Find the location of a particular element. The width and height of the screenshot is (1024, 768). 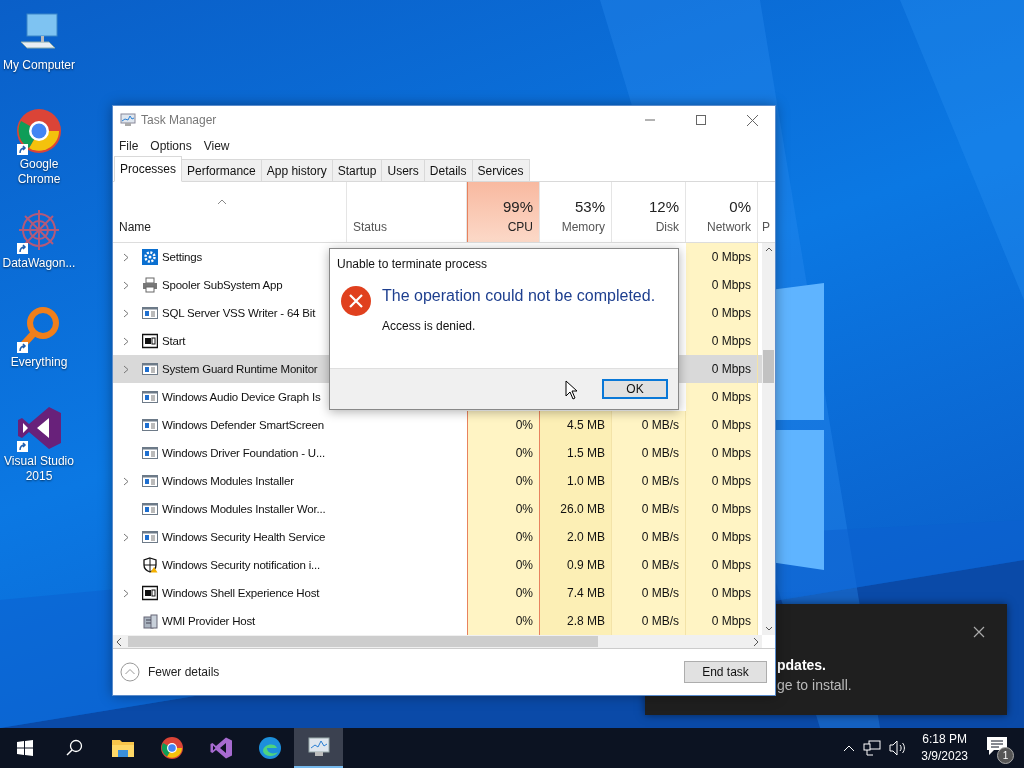

notification-count: 1 is located at coordinates (1005, 755).